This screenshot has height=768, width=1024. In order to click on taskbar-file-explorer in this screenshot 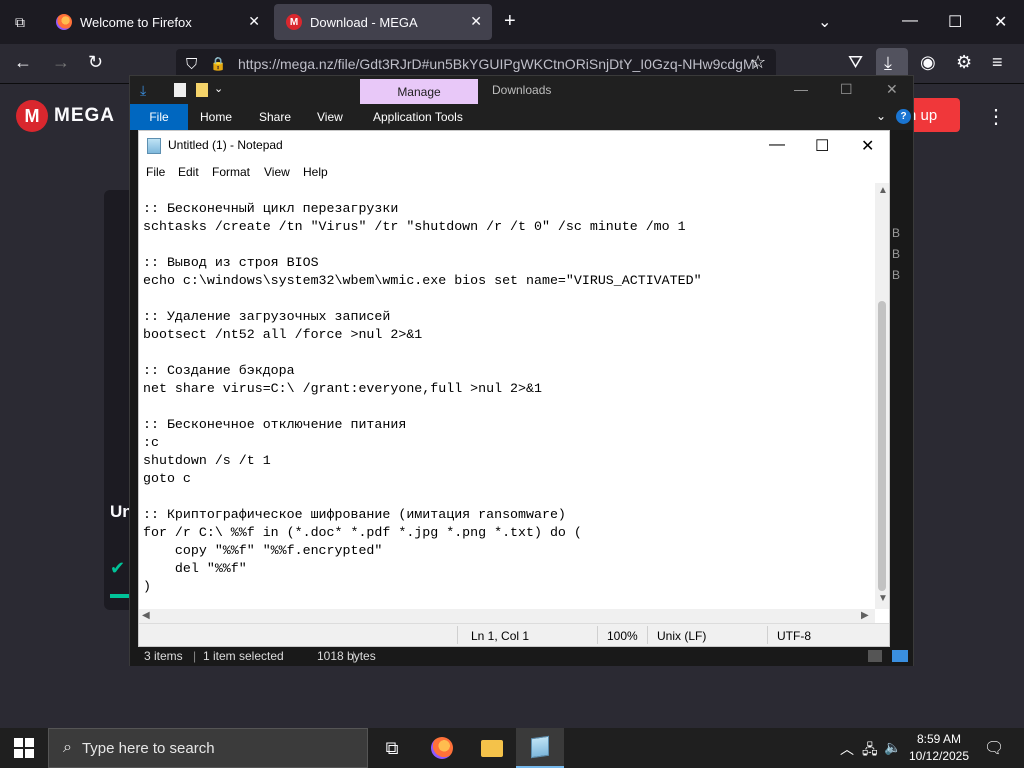, I will do `click(492, 748)`.